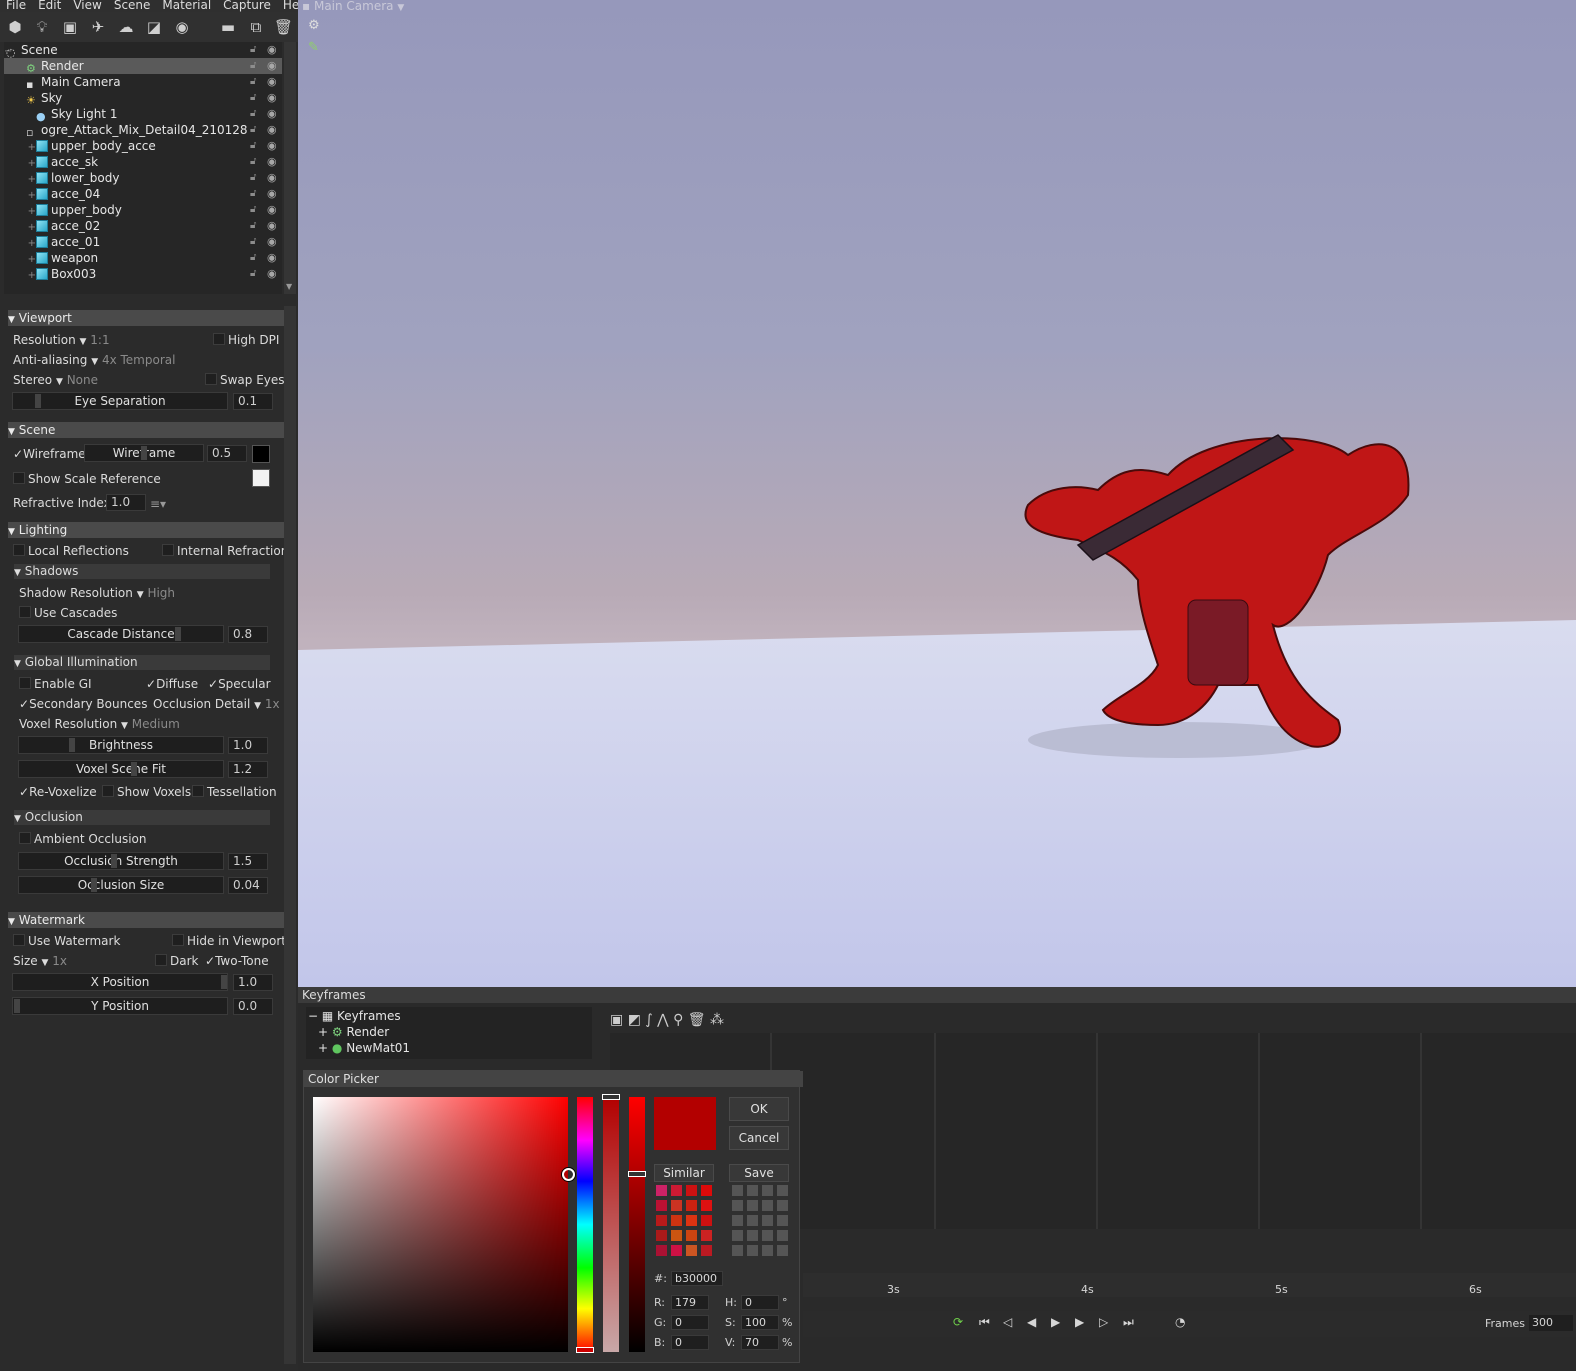 This screenshot has width=1576, height=1371. I want to click on menu-edit: Edit, so click(49, 6).